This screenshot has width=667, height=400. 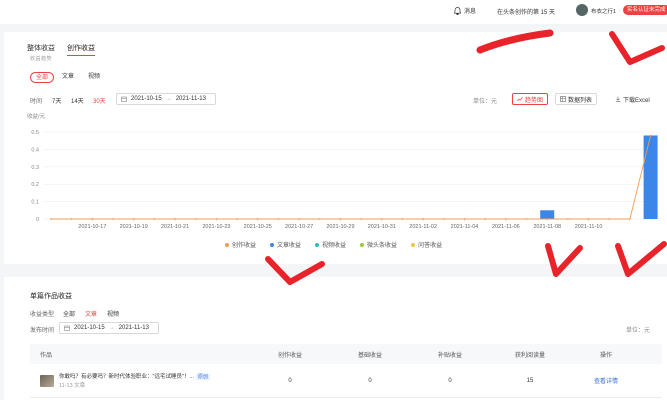 What do you see at coordinates (465, 227) in the screenshot?
I see `x-tick-label: 2021-11-04` at bounding box center [465, 227].